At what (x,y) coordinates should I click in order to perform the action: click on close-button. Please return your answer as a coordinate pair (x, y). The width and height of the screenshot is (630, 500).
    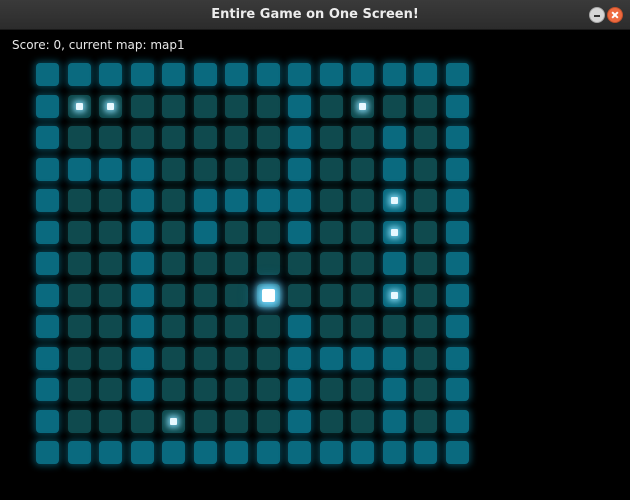
    Looking at the image, I should click on (615, 15).